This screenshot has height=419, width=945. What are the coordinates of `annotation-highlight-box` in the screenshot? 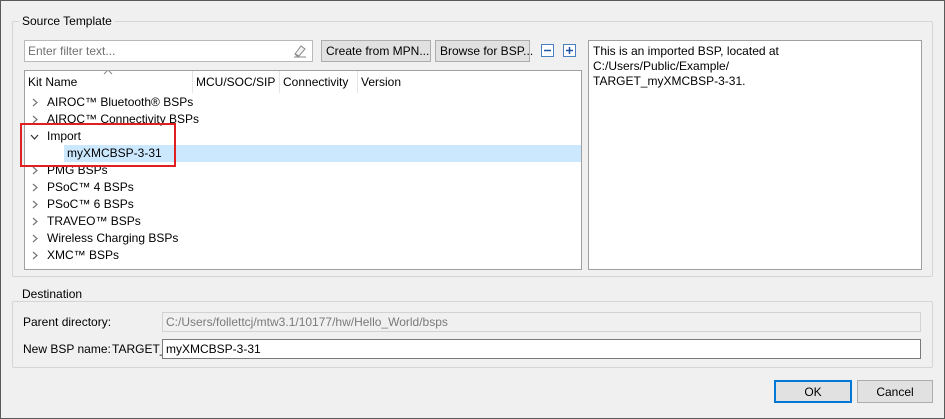 It's located at (98, 145).